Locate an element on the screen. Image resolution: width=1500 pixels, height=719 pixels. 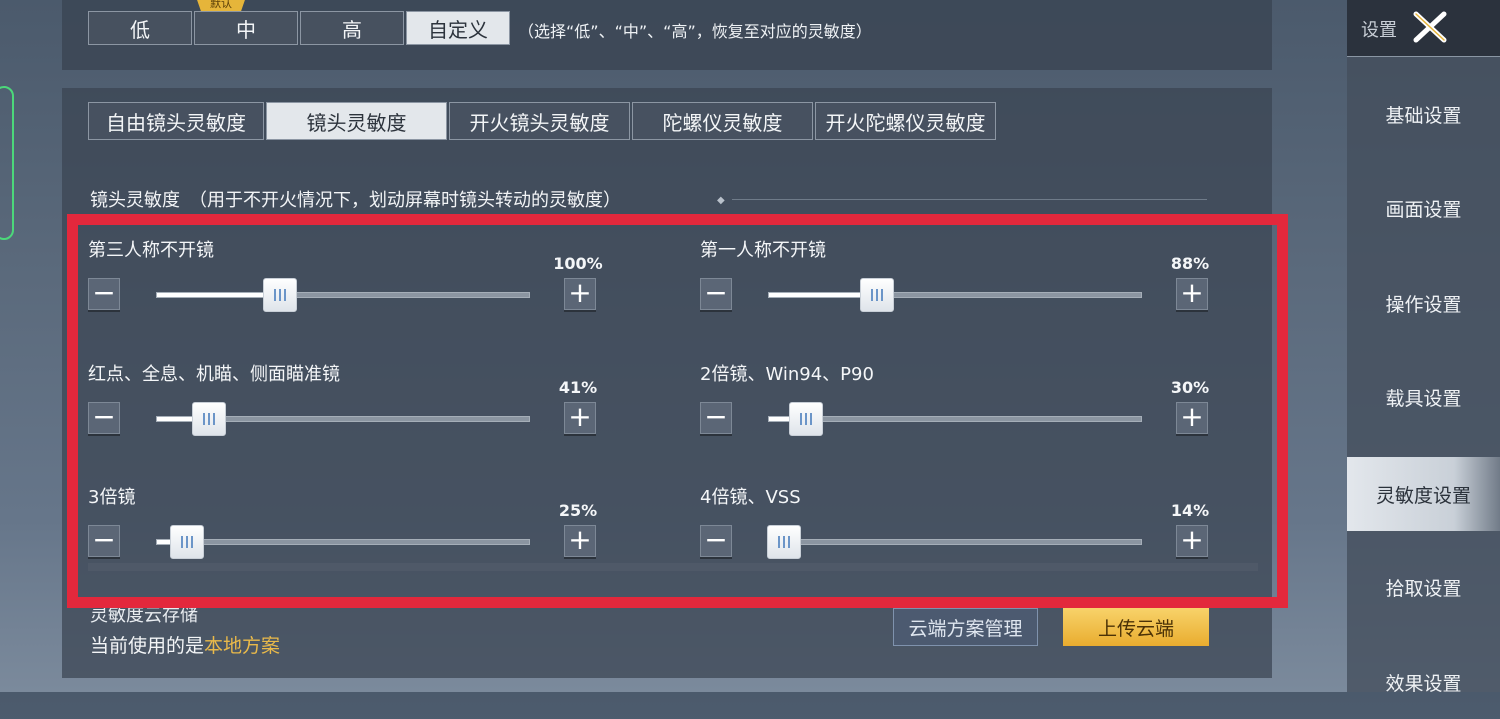
sidebar-item-sensitivity: 灵敏度设置 is located at coordinates (1423, 494).